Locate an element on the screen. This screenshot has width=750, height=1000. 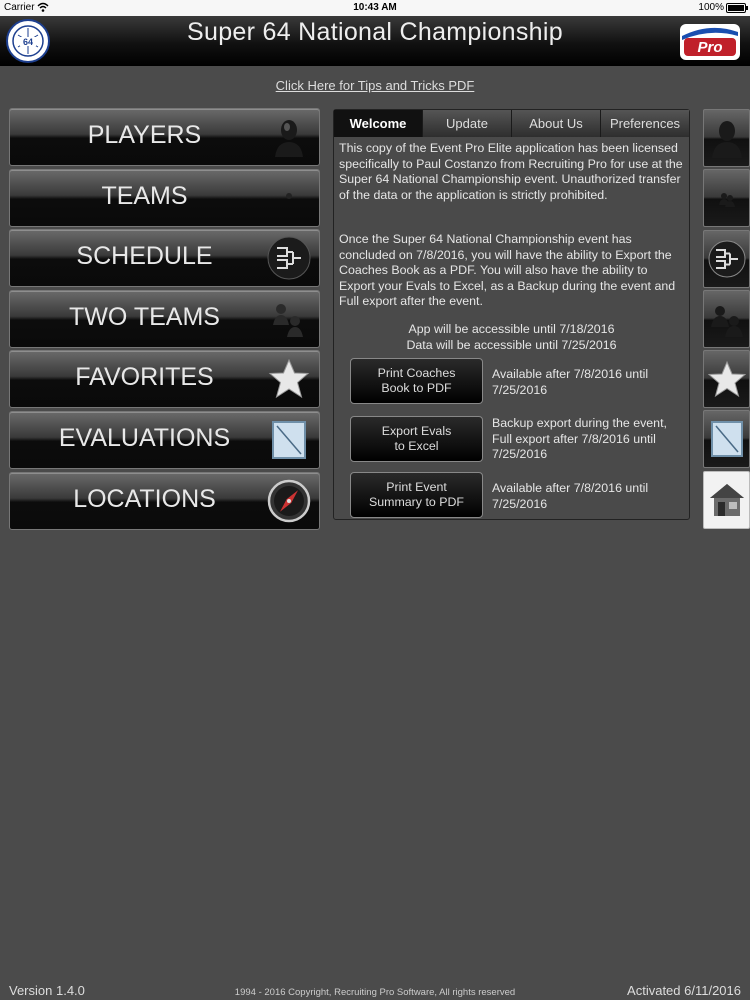
sidebar-item-players is located at coordinates (726, 138).